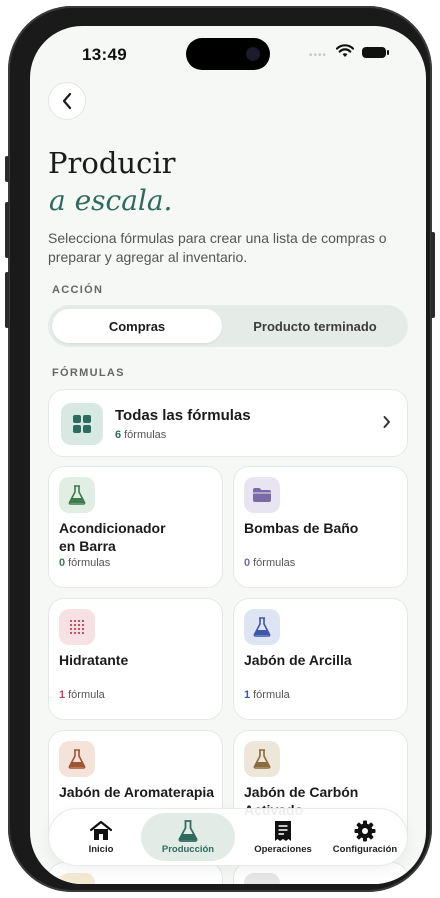 This screenshot has width=440, height=898. I want to click on formula-name-line1: Jabón de Carbón, so click(301, 792).